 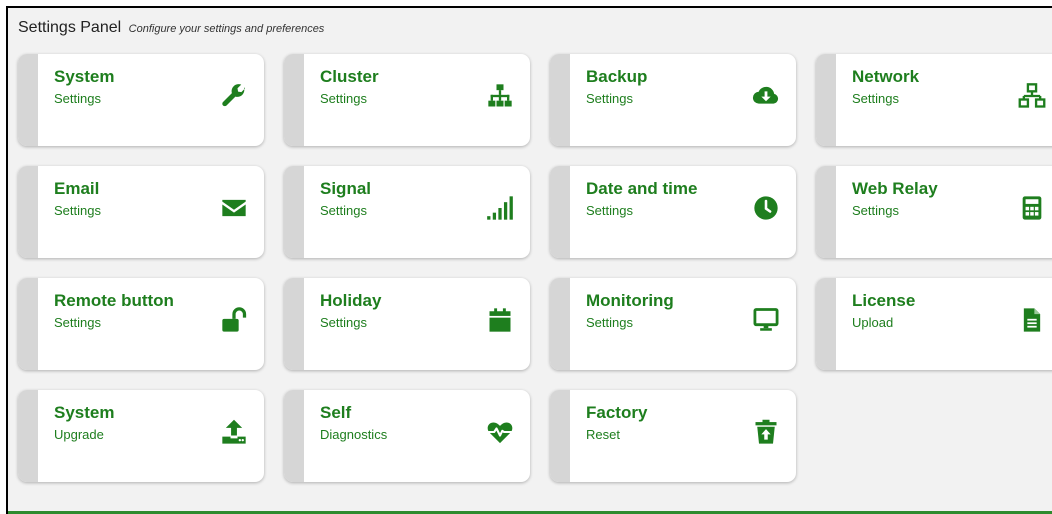 What do you see at coordinates (234, 432) in the screenshot?
I see `upload-icon` at bounding box center [234, 432].